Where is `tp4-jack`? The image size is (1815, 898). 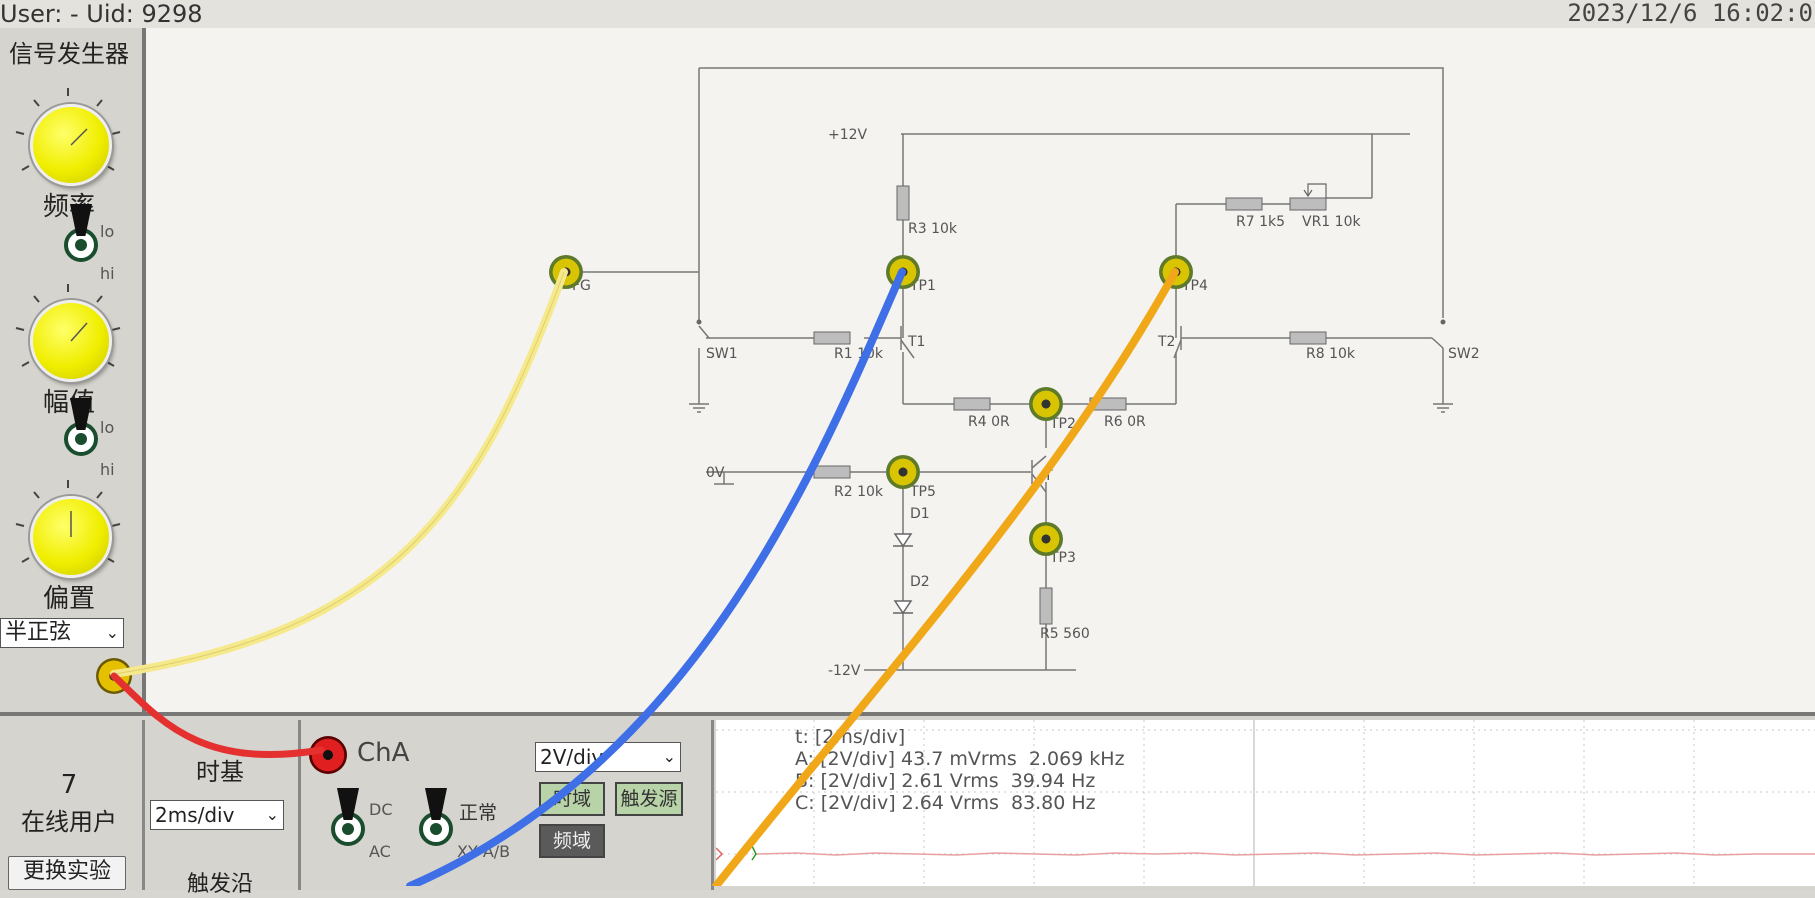 tp4-jack is located at coordinates (1176, 272).